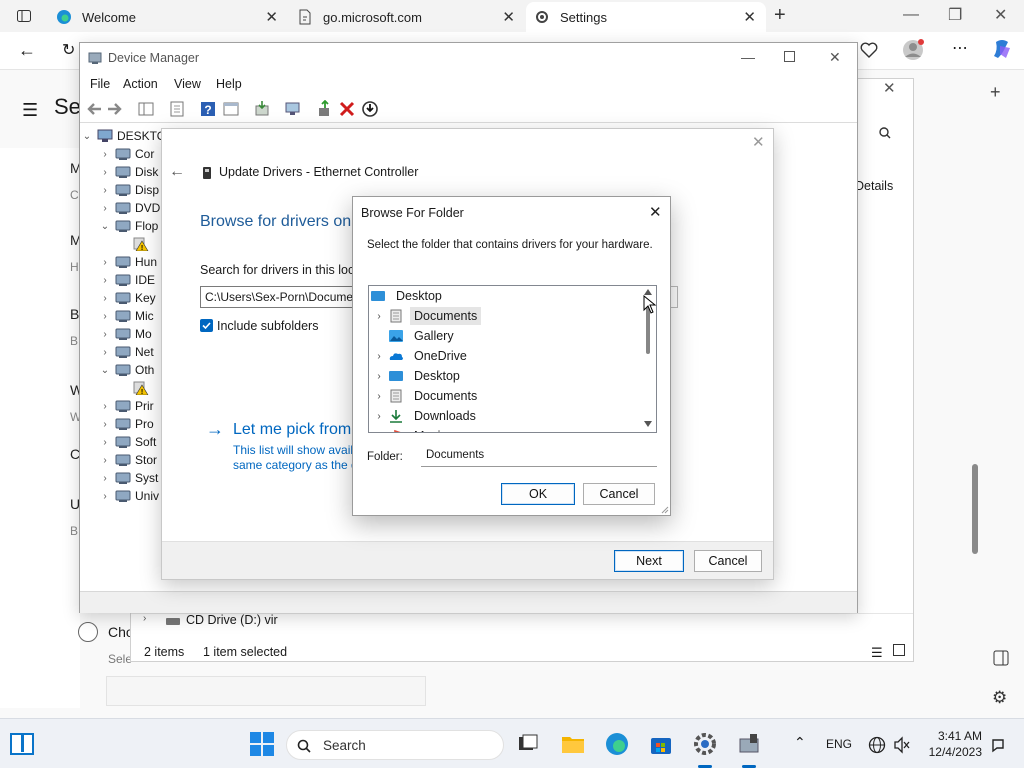  Describe the element at coordinates (661, 744) in the screenshot. I see `store-icon` at that location.